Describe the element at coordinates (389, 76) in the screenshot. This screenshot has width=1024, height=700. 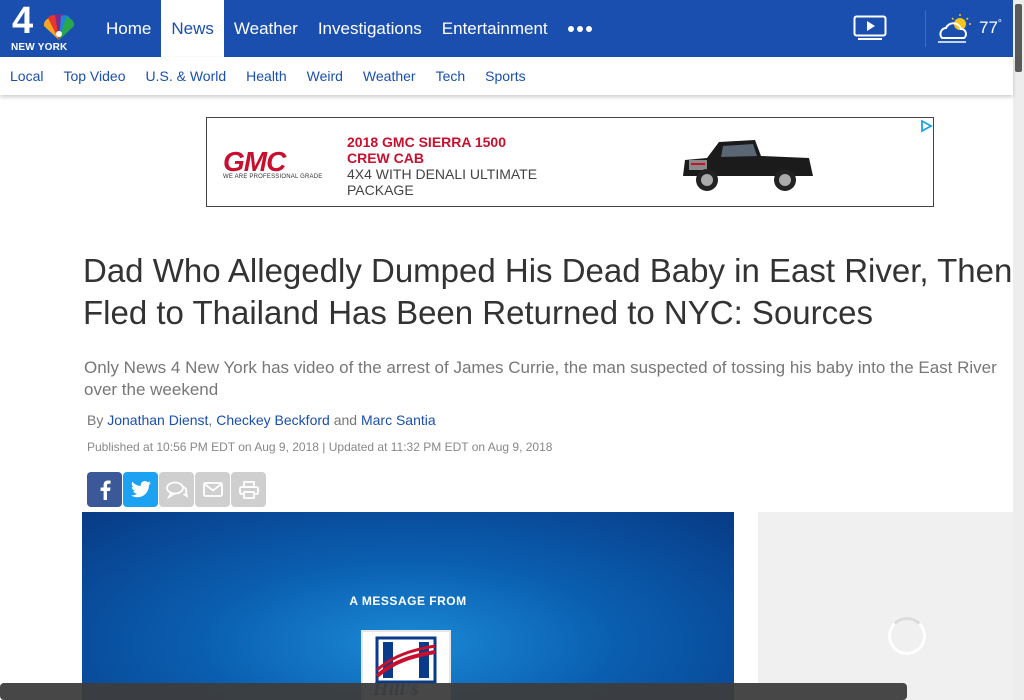
I see `subnav-weather: Weather` at that location.